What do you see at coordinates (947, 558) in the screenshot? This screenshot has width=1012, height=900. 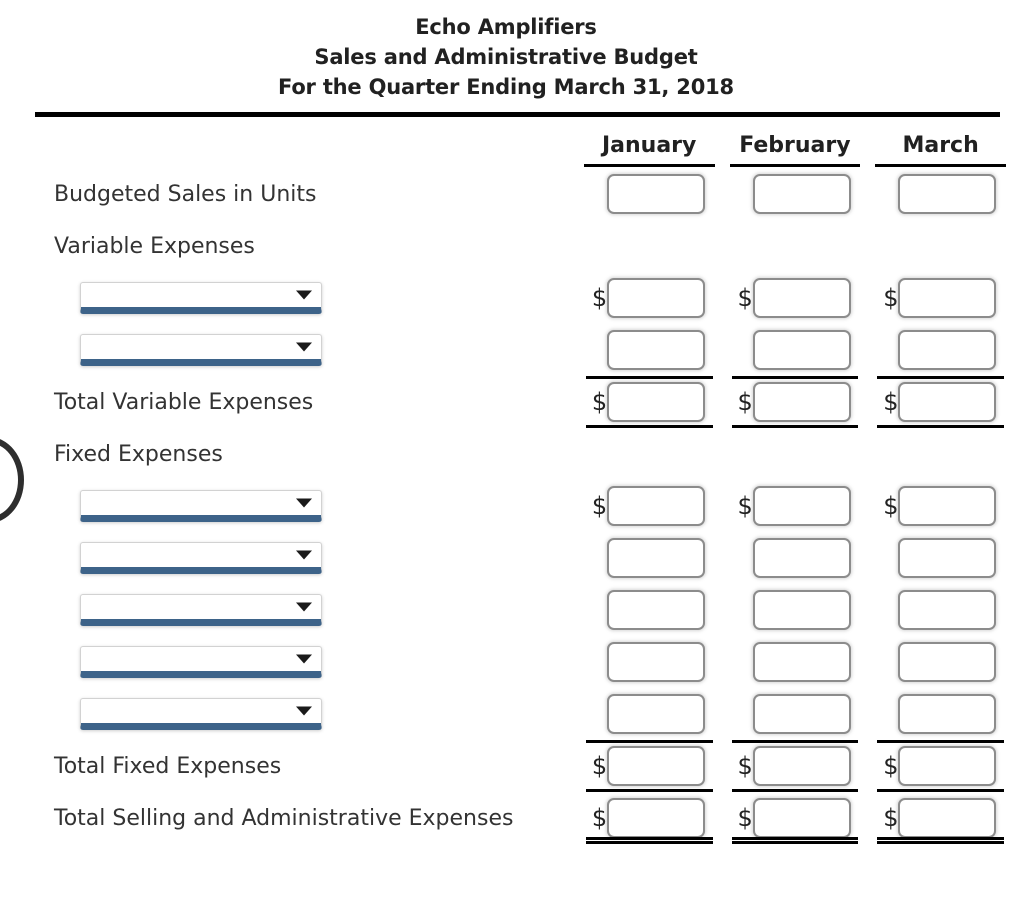 I see `amount-input-fixed-expense-2-march` at bounding box center [947, 558].